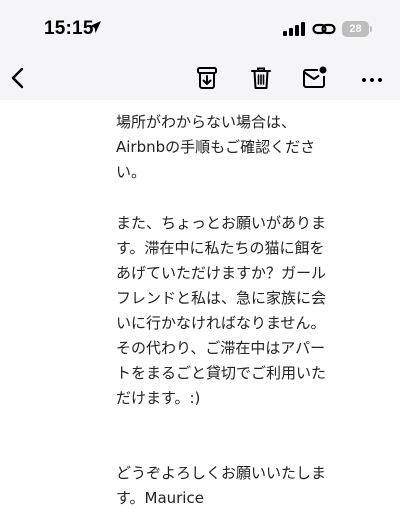 The image size is (400, 511). Describe the element at coordinates (324, 29) in the screenshot. I see `link-icon` at that location.